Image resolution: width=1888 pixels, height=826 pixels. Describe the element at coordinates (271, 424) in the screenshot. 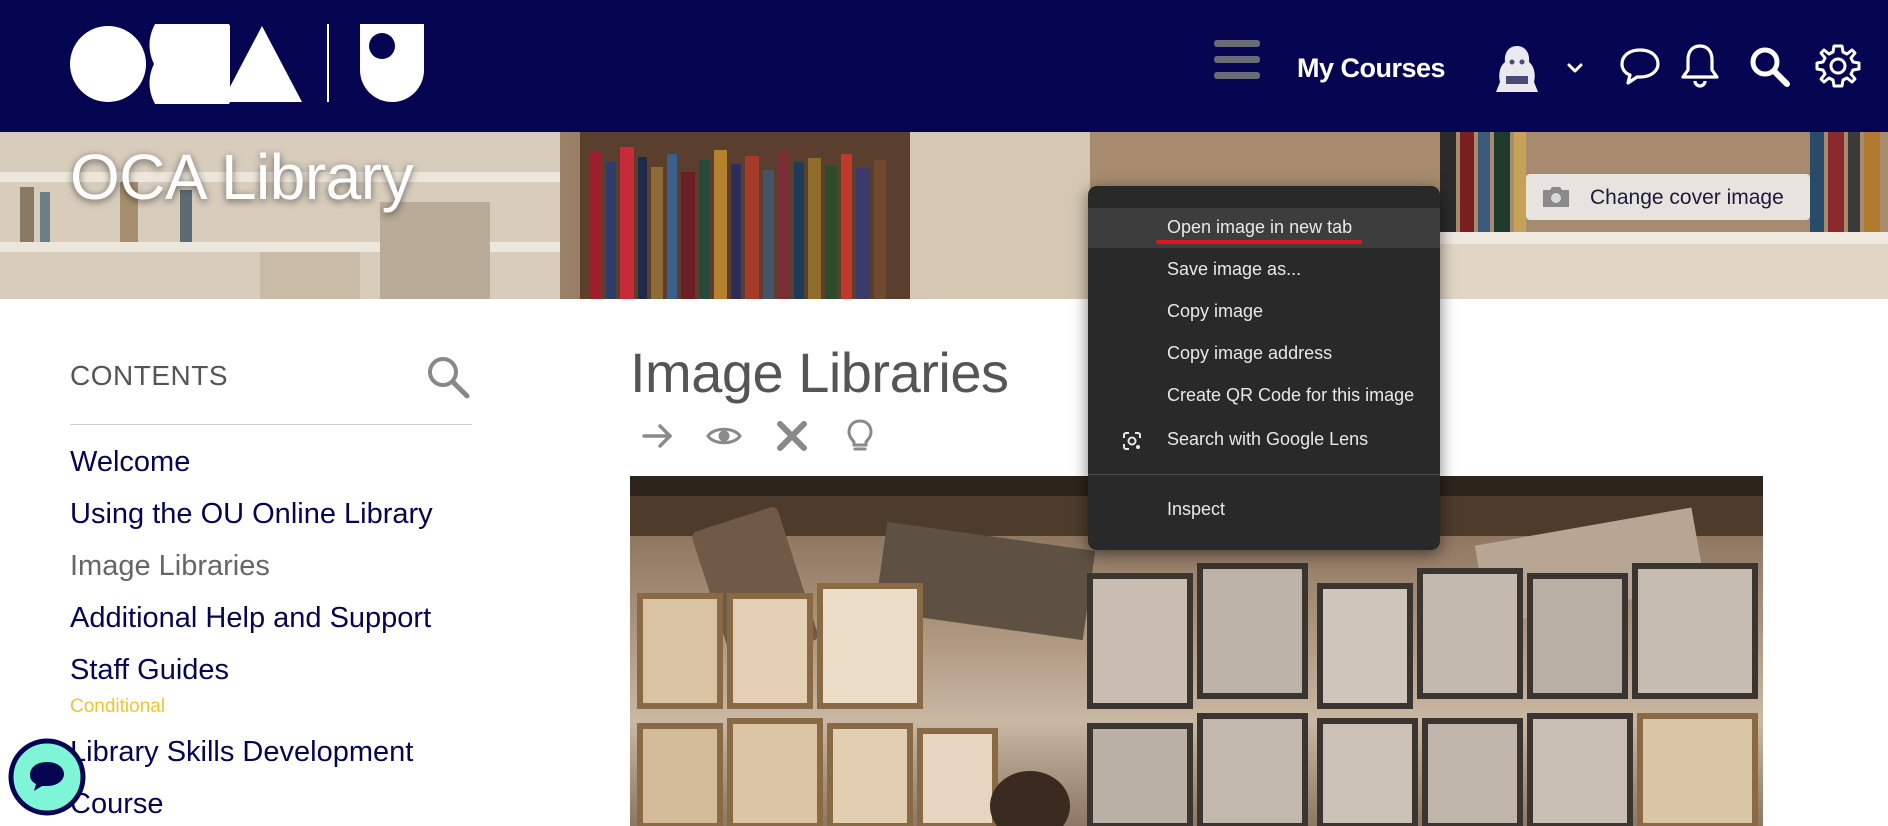

I see `contents-divider` at that location.